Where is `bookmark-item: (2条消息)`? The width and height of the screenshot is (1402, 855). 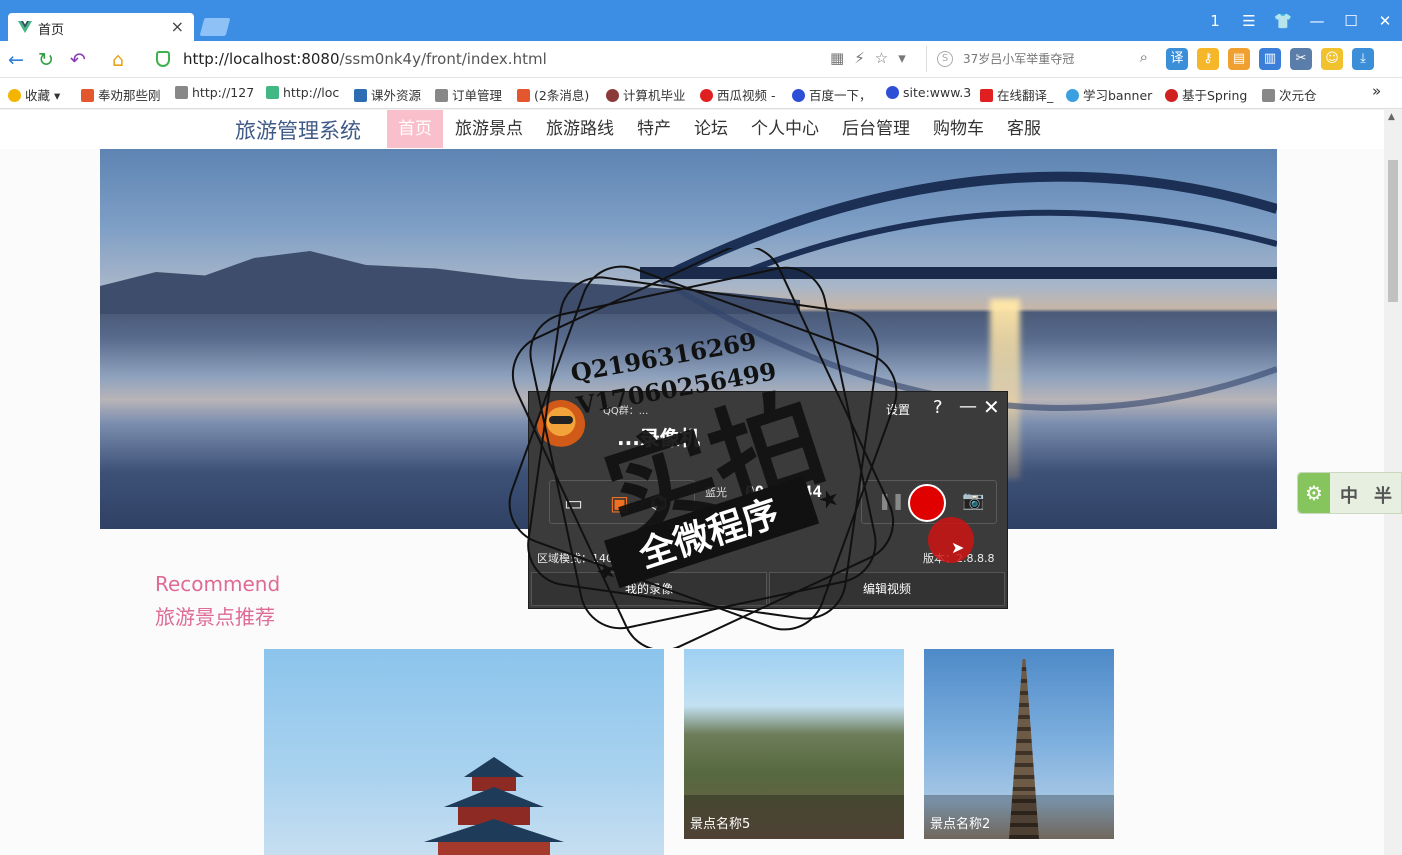
bookmark-item: (2条消息) is located at coordinates (553, 94).